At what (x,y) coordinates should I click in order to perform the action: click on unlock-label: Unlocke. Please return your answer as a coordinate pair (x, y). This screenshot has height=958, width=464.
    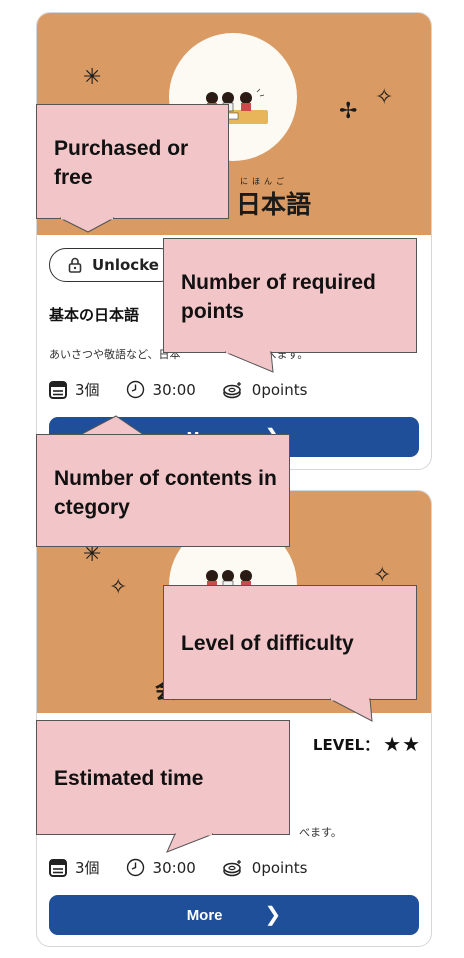
    Looking at the image, I should click on (125, 265).